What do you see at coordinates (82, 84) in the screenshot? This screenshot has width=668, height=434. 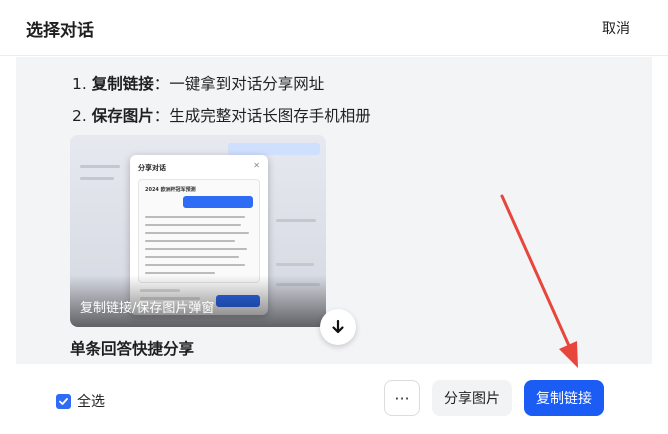 I see `step-number: 1.` at bounding box center [82, 84].